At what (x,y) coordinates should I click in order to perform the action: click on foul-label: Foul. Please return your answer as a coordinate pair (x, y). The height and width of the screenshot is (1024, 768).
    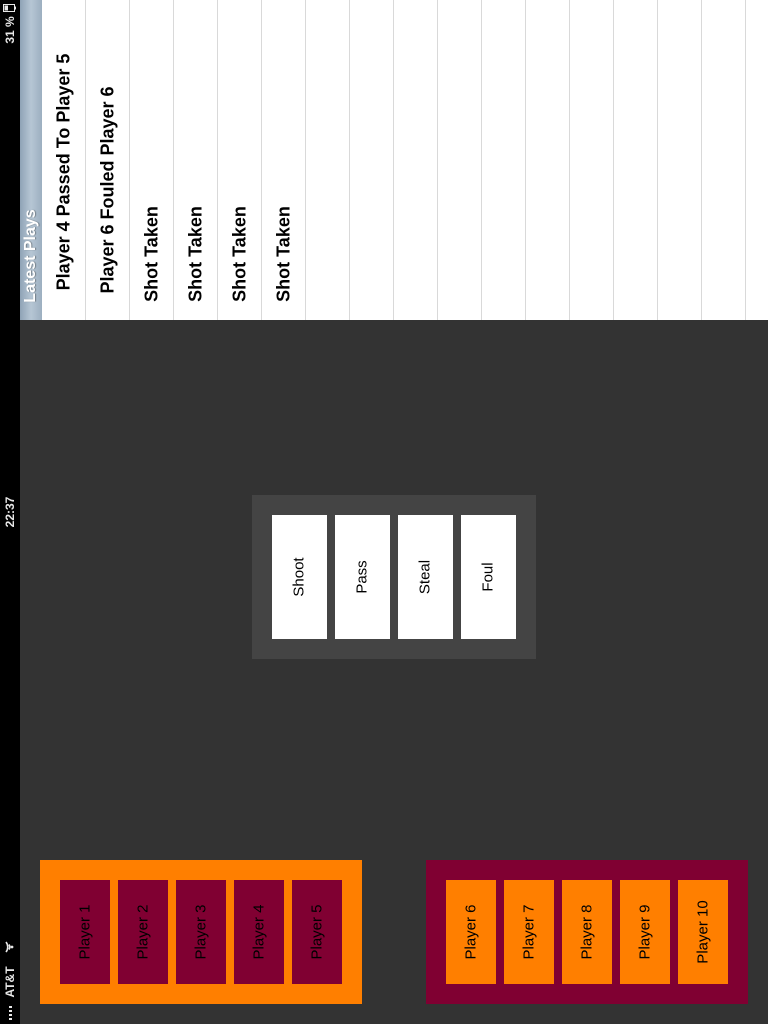
    Looking at the image, I should click on (488, 577).